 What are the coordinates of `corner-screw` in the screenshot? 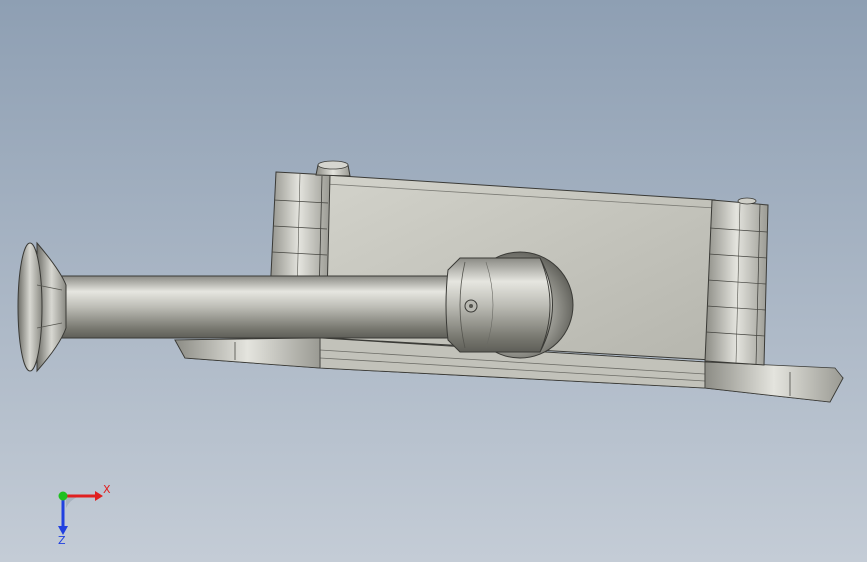 It's located at (747, 201).